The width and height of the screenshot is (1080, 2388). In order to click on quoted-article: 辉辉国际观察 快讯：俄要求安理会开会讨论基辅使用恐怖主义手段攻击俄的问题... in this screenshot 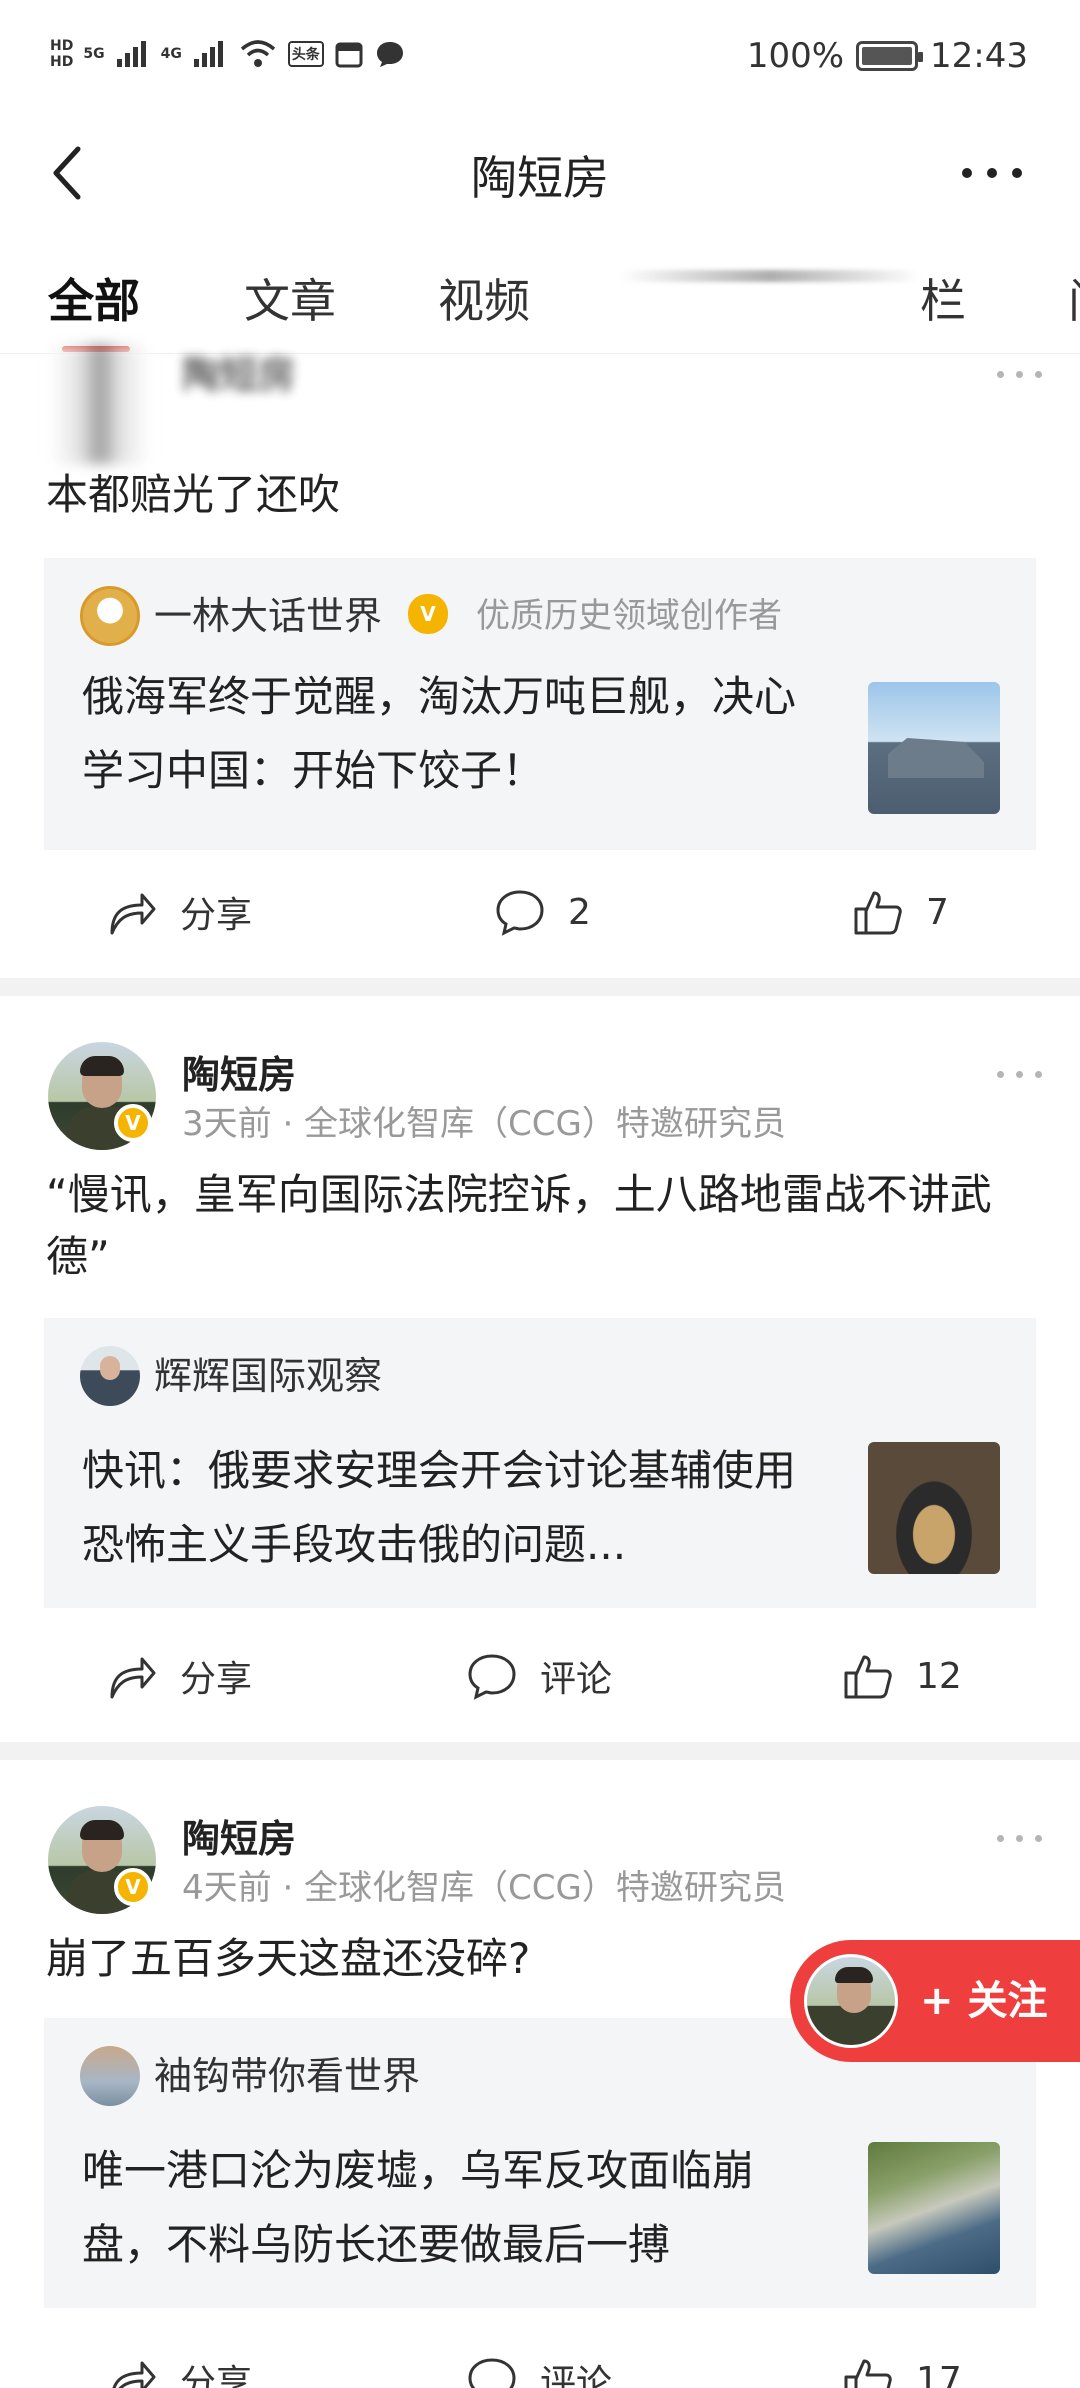, I will do `click(540, 1463)`.